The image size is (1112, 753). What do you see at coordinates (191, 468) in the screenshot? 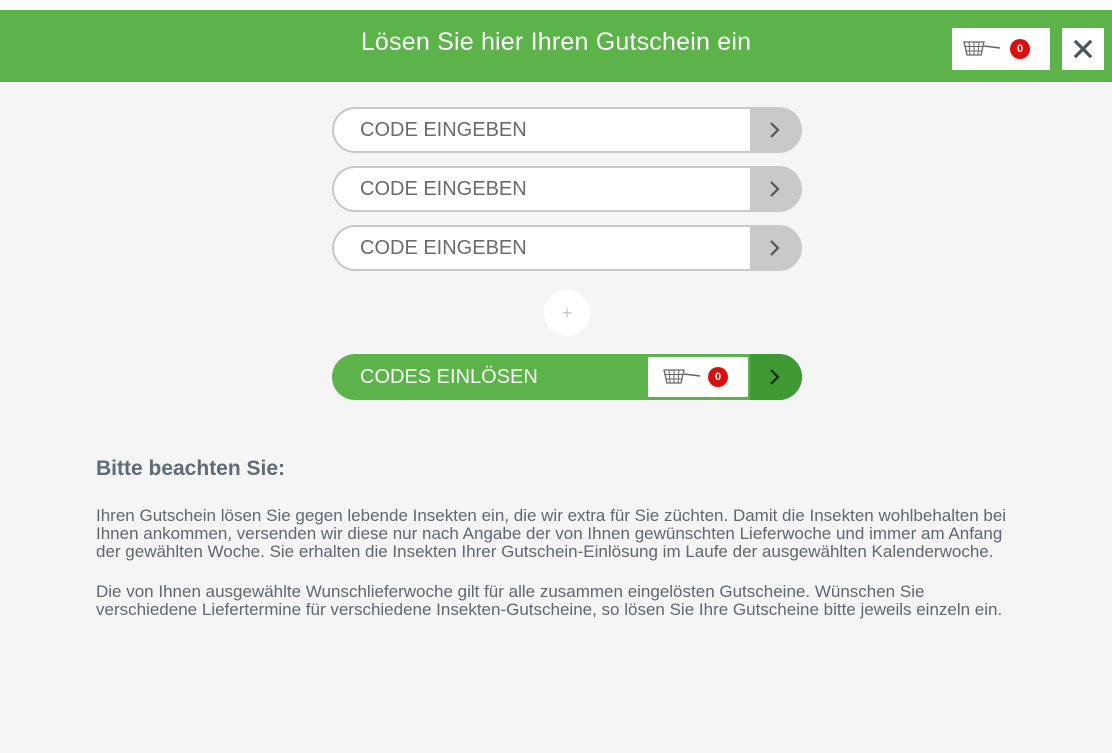
I see `notes-heading: Bitte beachten Sie:` at bounding box center [191, 468].